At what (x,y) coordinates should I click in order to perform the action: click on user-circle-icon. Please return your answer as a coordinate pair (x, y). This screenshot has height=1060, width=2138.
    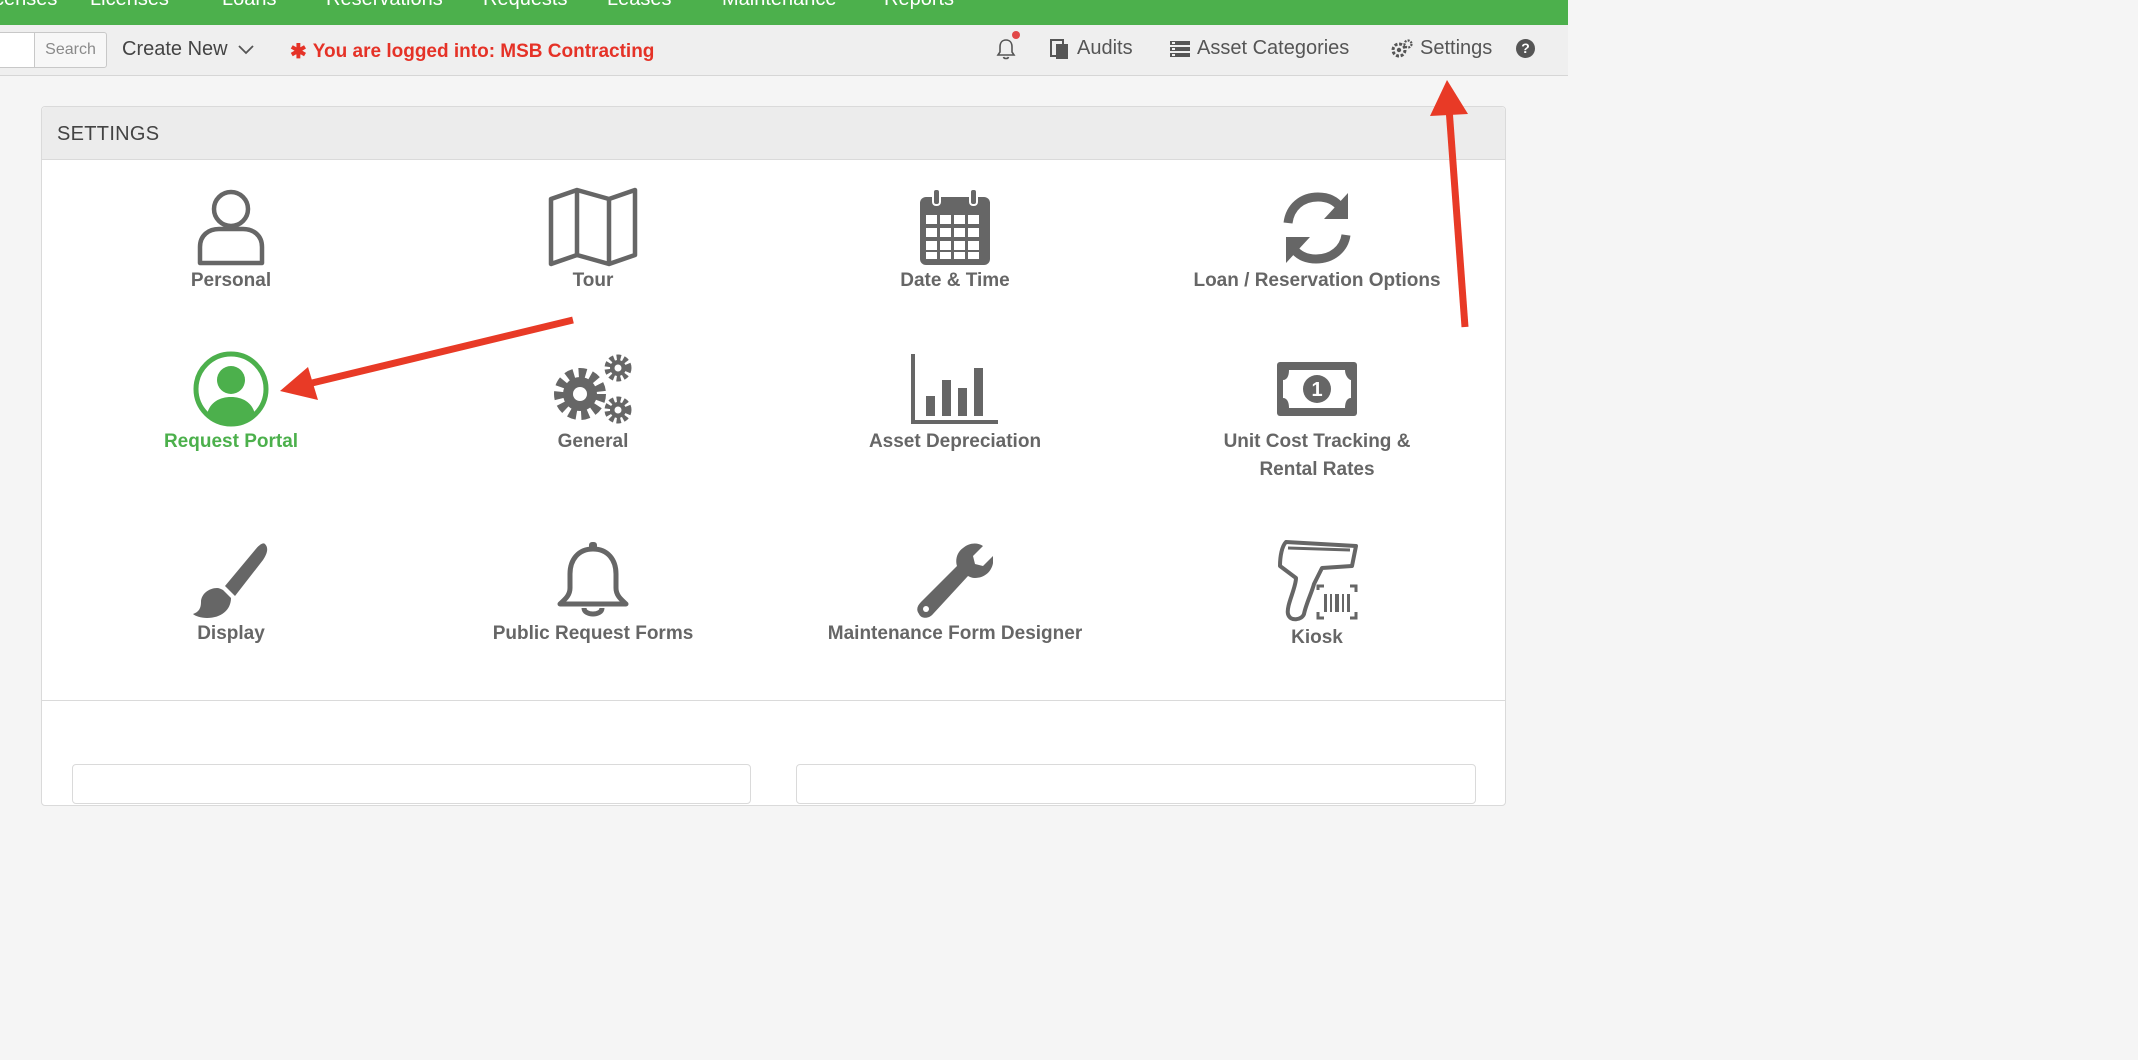
    Looking at the image, I should click on (231, 389).